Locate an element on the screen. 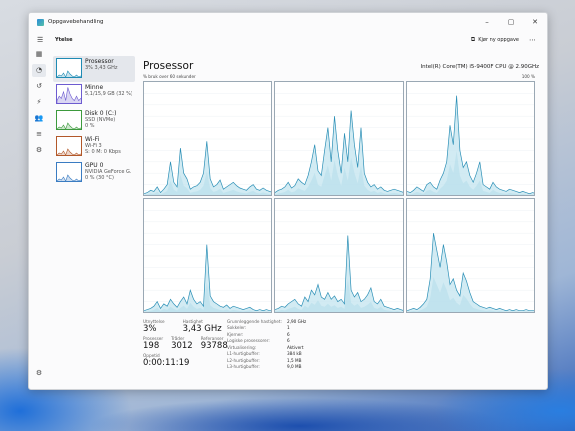 This screenshot has height=431, width=575. sidebar-item-5: GPU 0 NVIDIA GeForce G... 0 % (30 °C) is located at coordinates (94, 173).